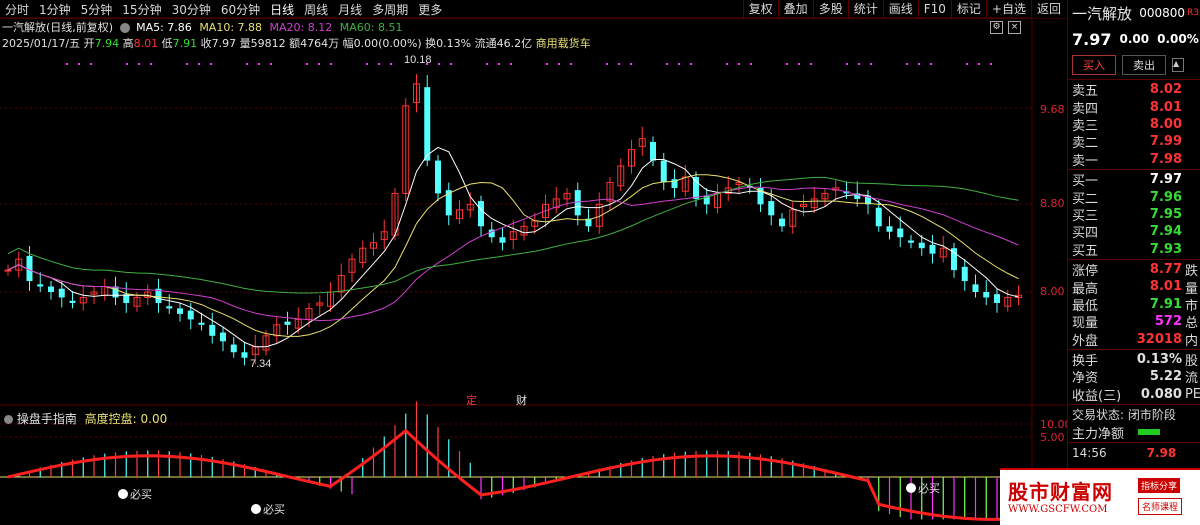  What do you see at coordinates (1089, 452) in the screenshot?
I see `tick-time: 14:56` at bounding box center [1089, 452].